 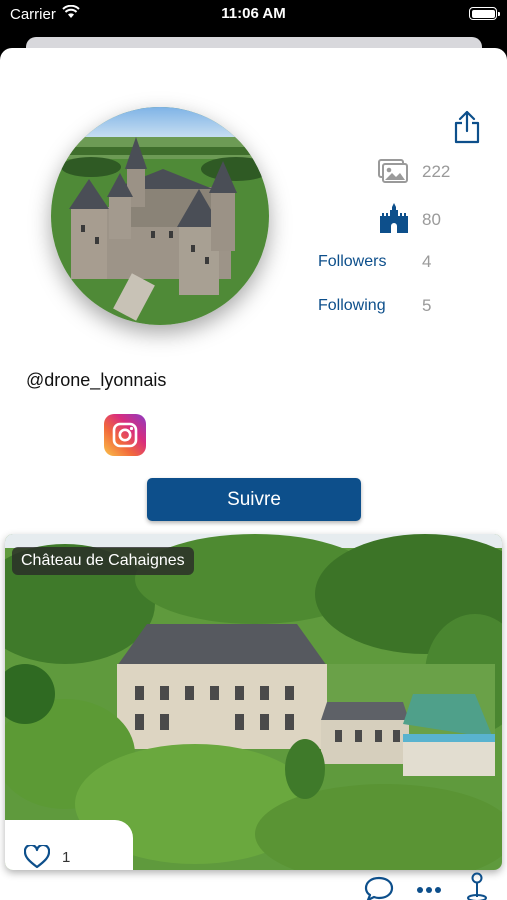 What do you see at coordinates (484, 13) in the screenshot?
I see `battery-icon` at bounding box center [484, 13].